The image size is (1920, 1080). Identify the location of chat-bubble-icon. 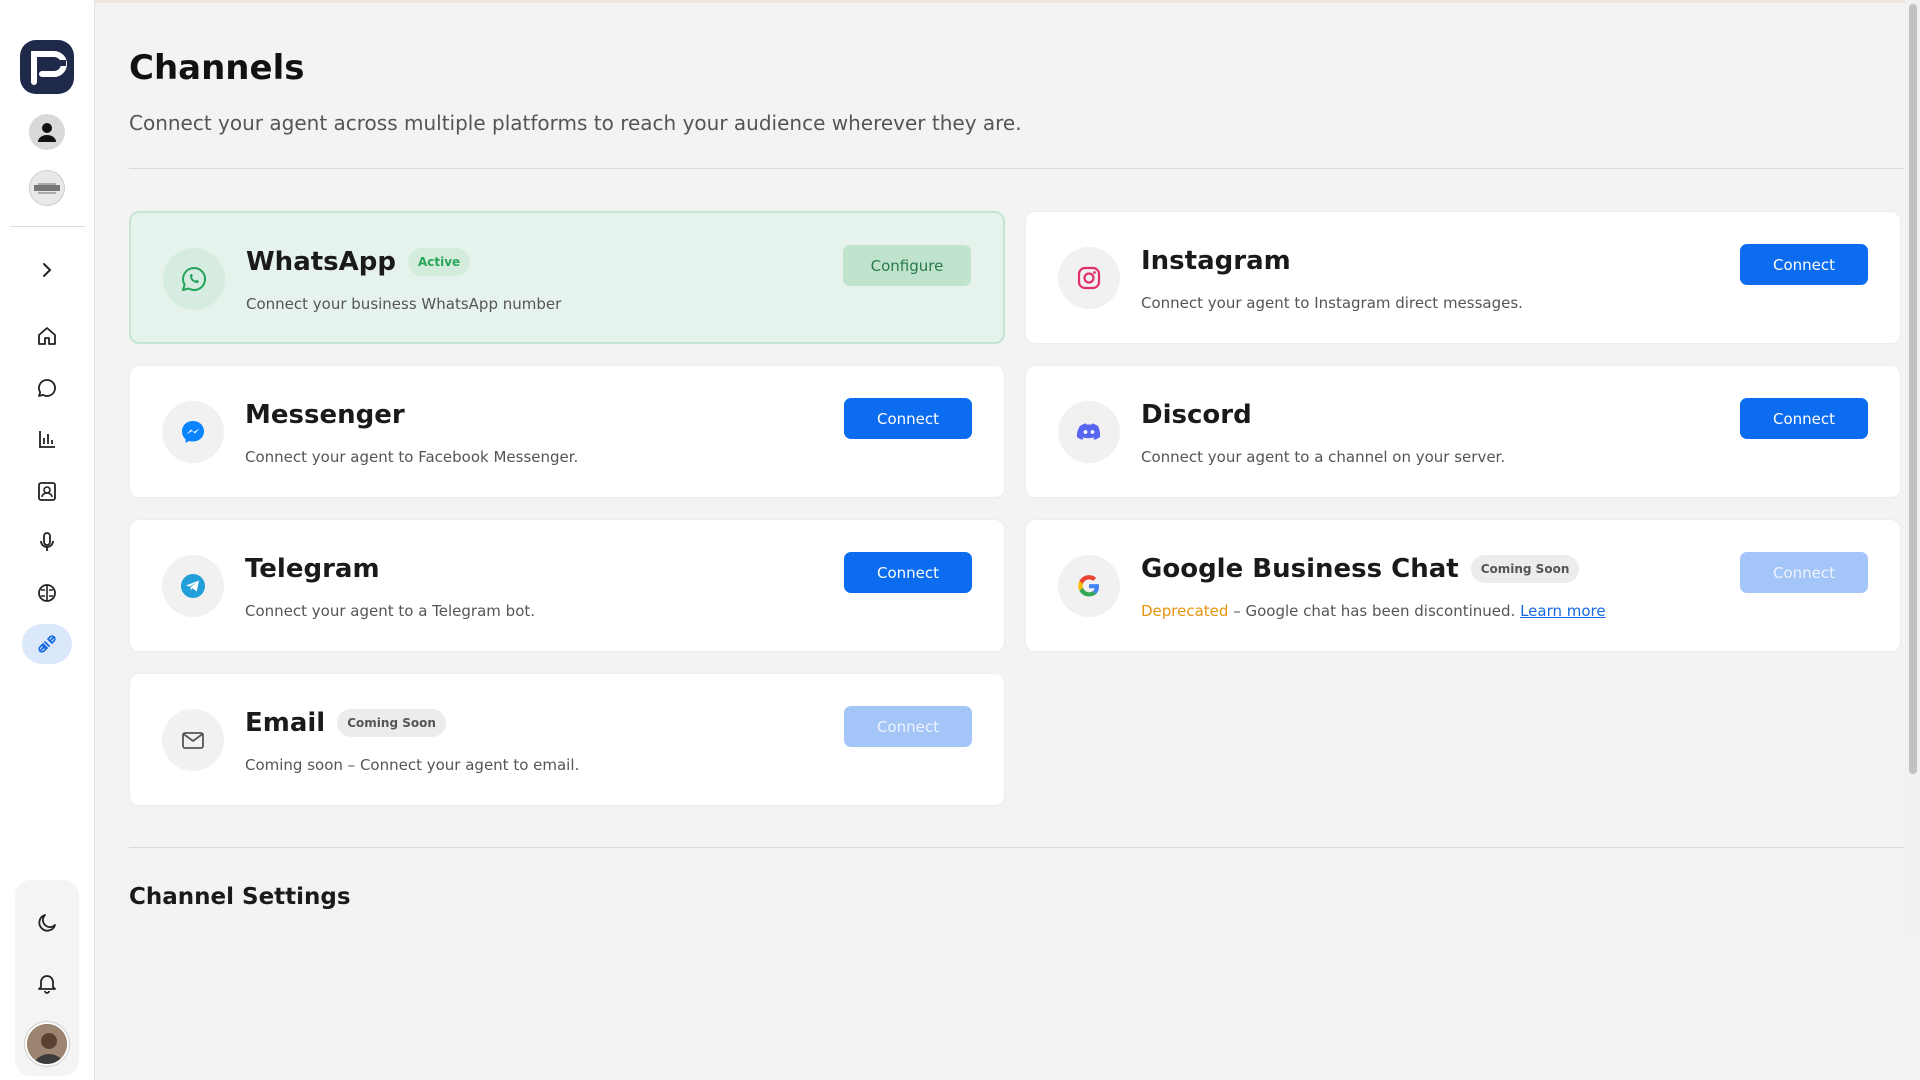
(47, 388).